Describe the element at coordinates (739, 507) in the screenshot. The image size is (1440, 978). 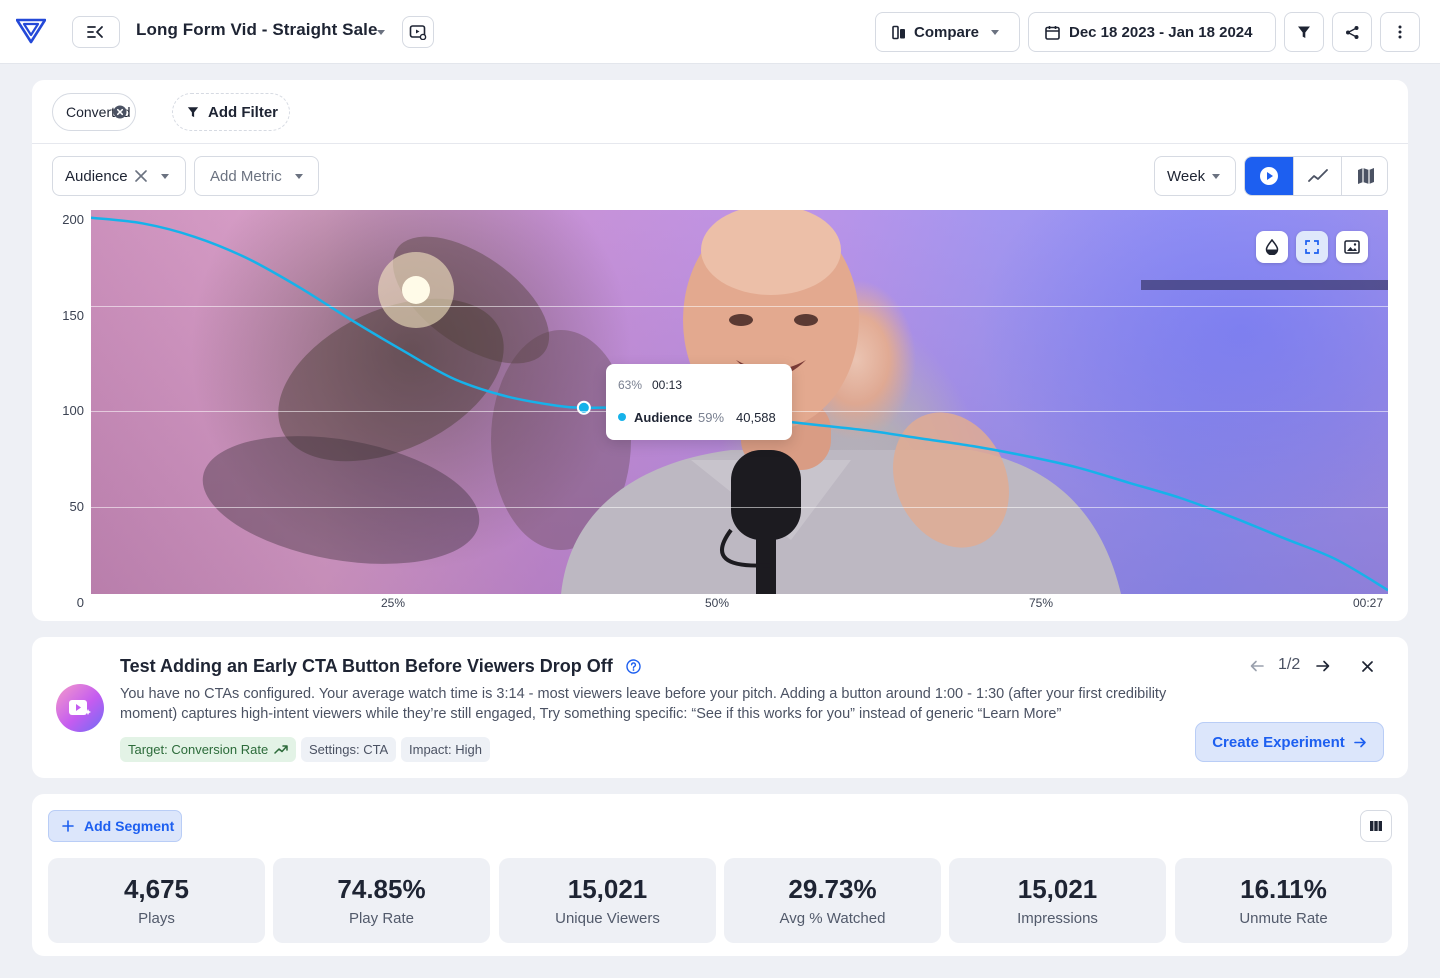
I see `gridline` at that location.